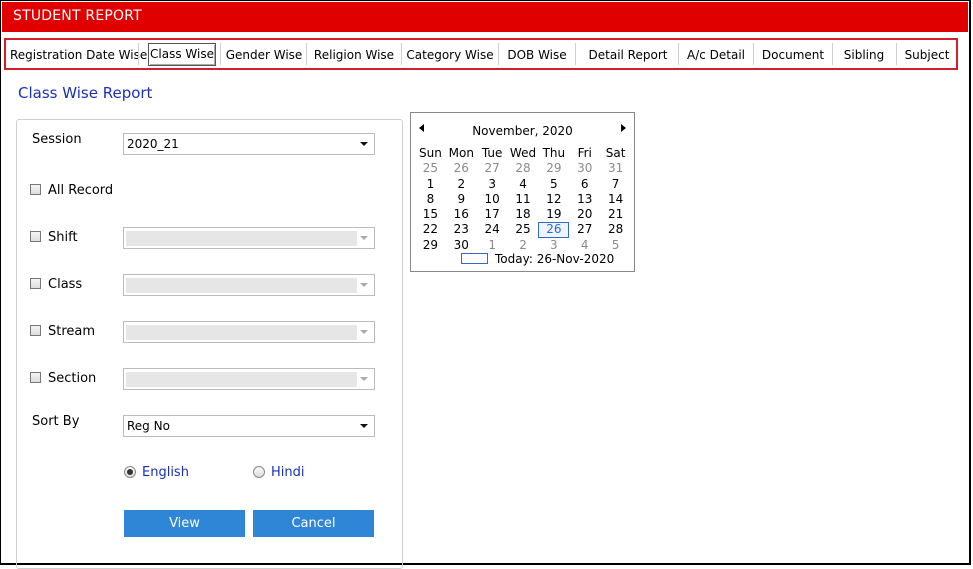 The image size is (973, 569). I want to click on sort-by-select: Reg No, so click(249, 426).